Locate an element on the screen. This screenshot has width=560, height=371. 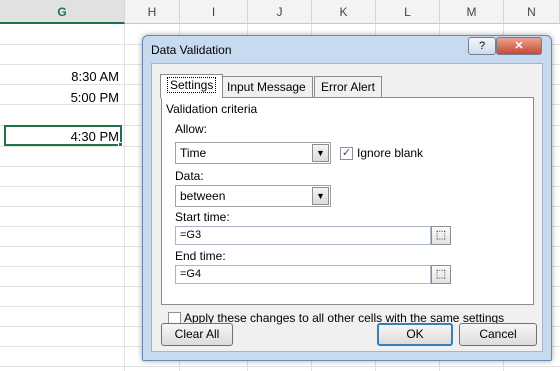
start-time-input: =G3 is located at coordinates (303, 235).